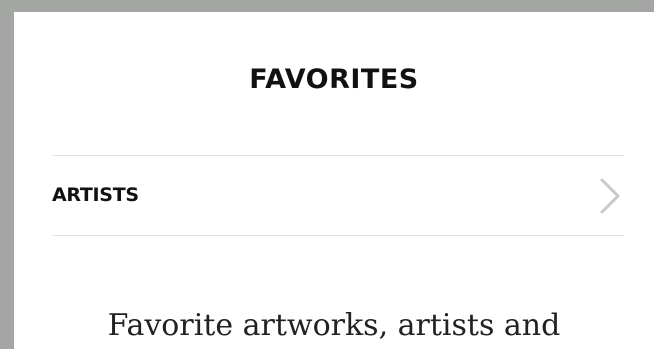  What do you see at coordinates (338, 235) in the screenshot?
I see `divider` at bounding box center [338, 235].